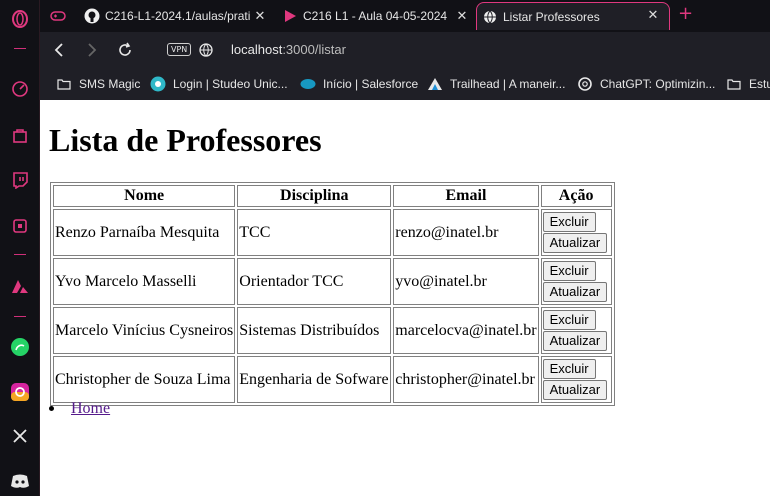 The image size is (770, 496). I want to click on tab-listar-professores: Listar Professores ✕, so click(573, 16).